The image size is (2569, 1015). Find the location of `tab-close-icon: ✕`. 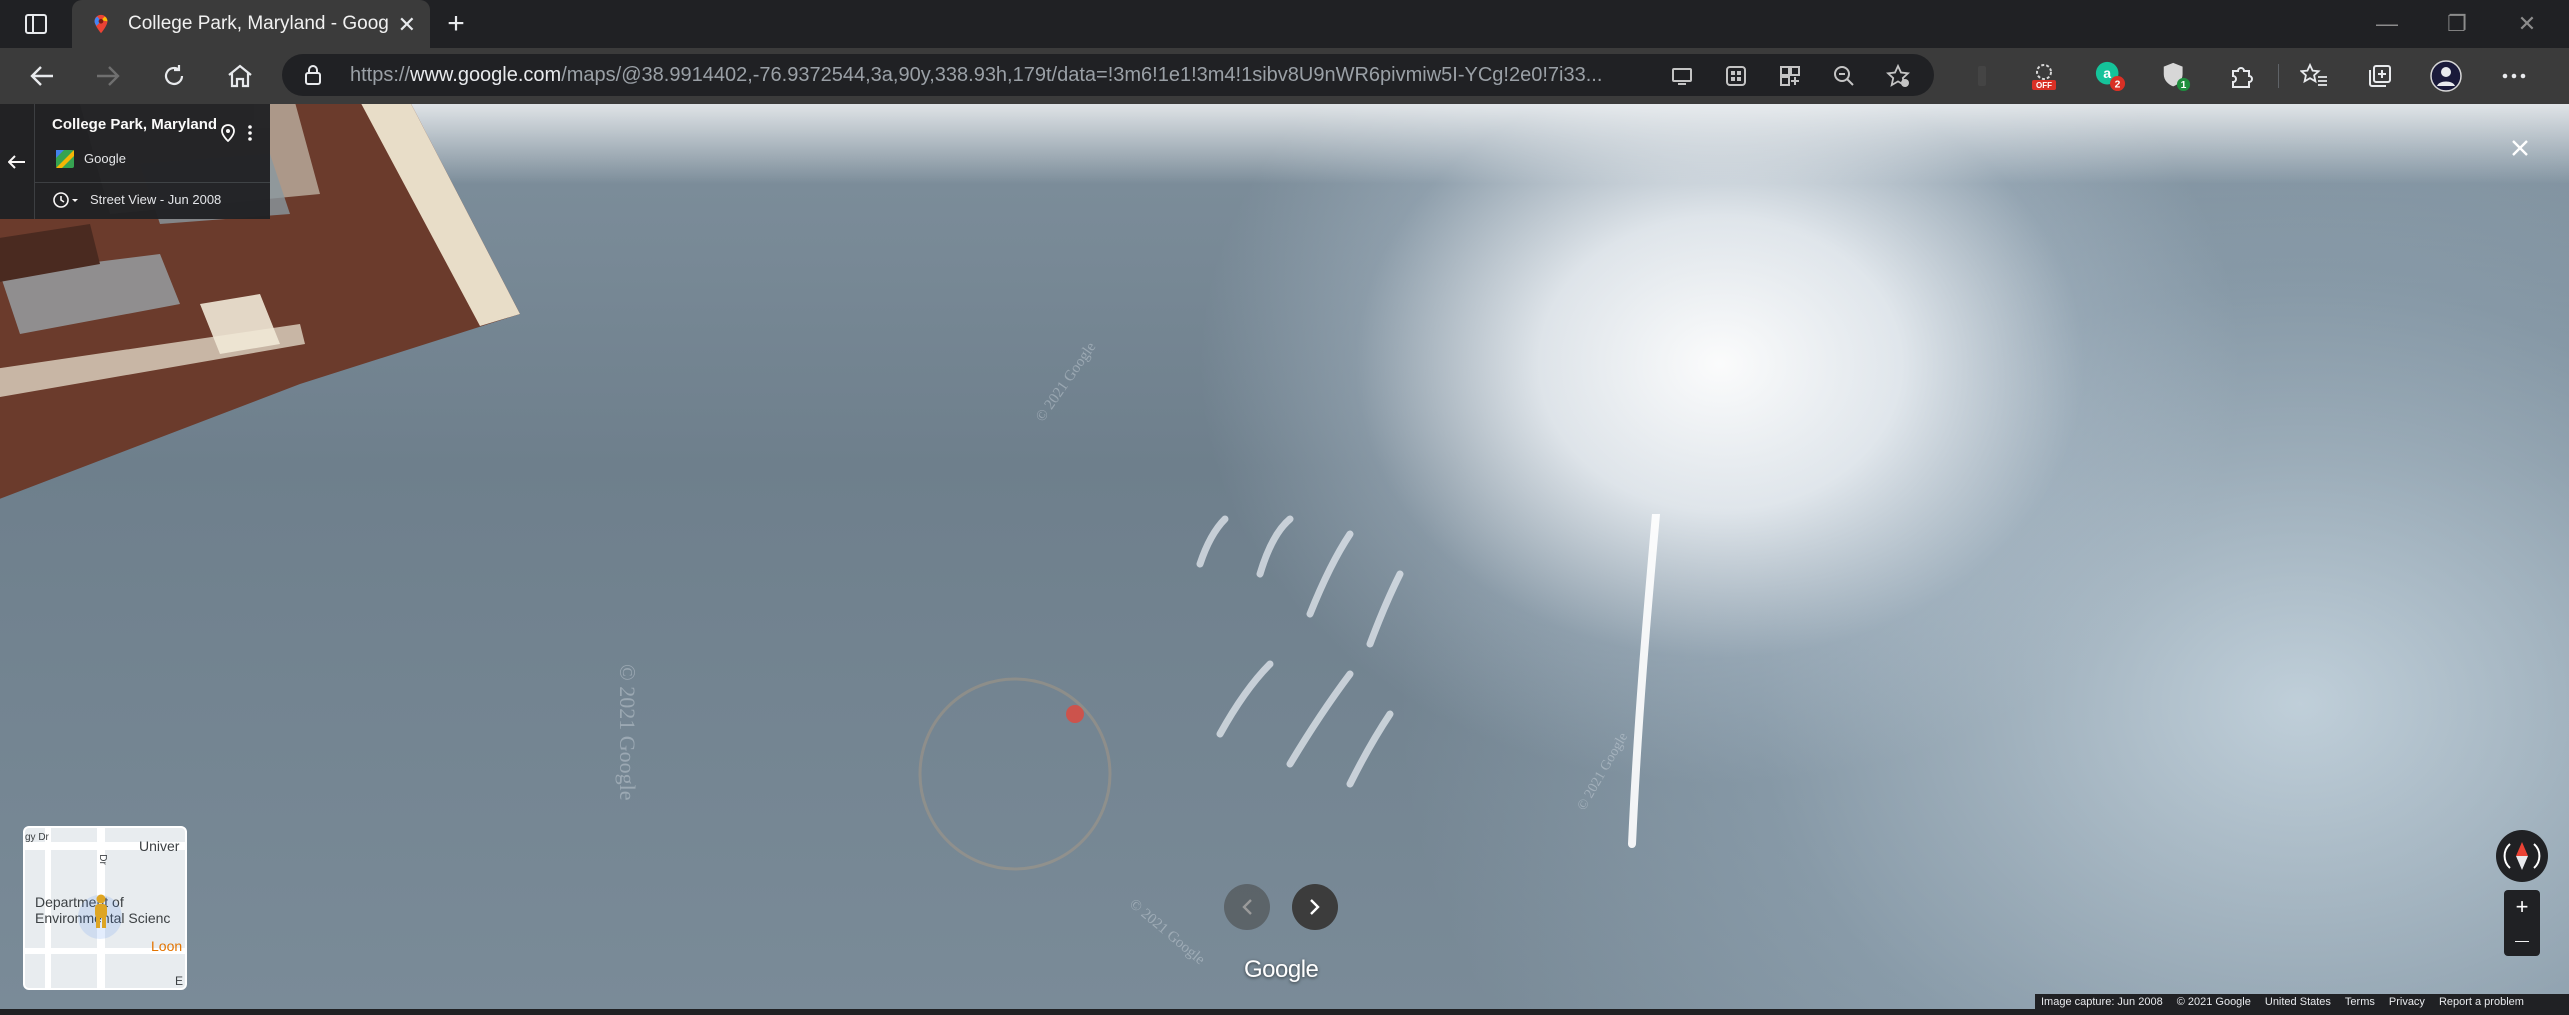

tab-close-icon: ✕ is located at coordinates (407, 25).